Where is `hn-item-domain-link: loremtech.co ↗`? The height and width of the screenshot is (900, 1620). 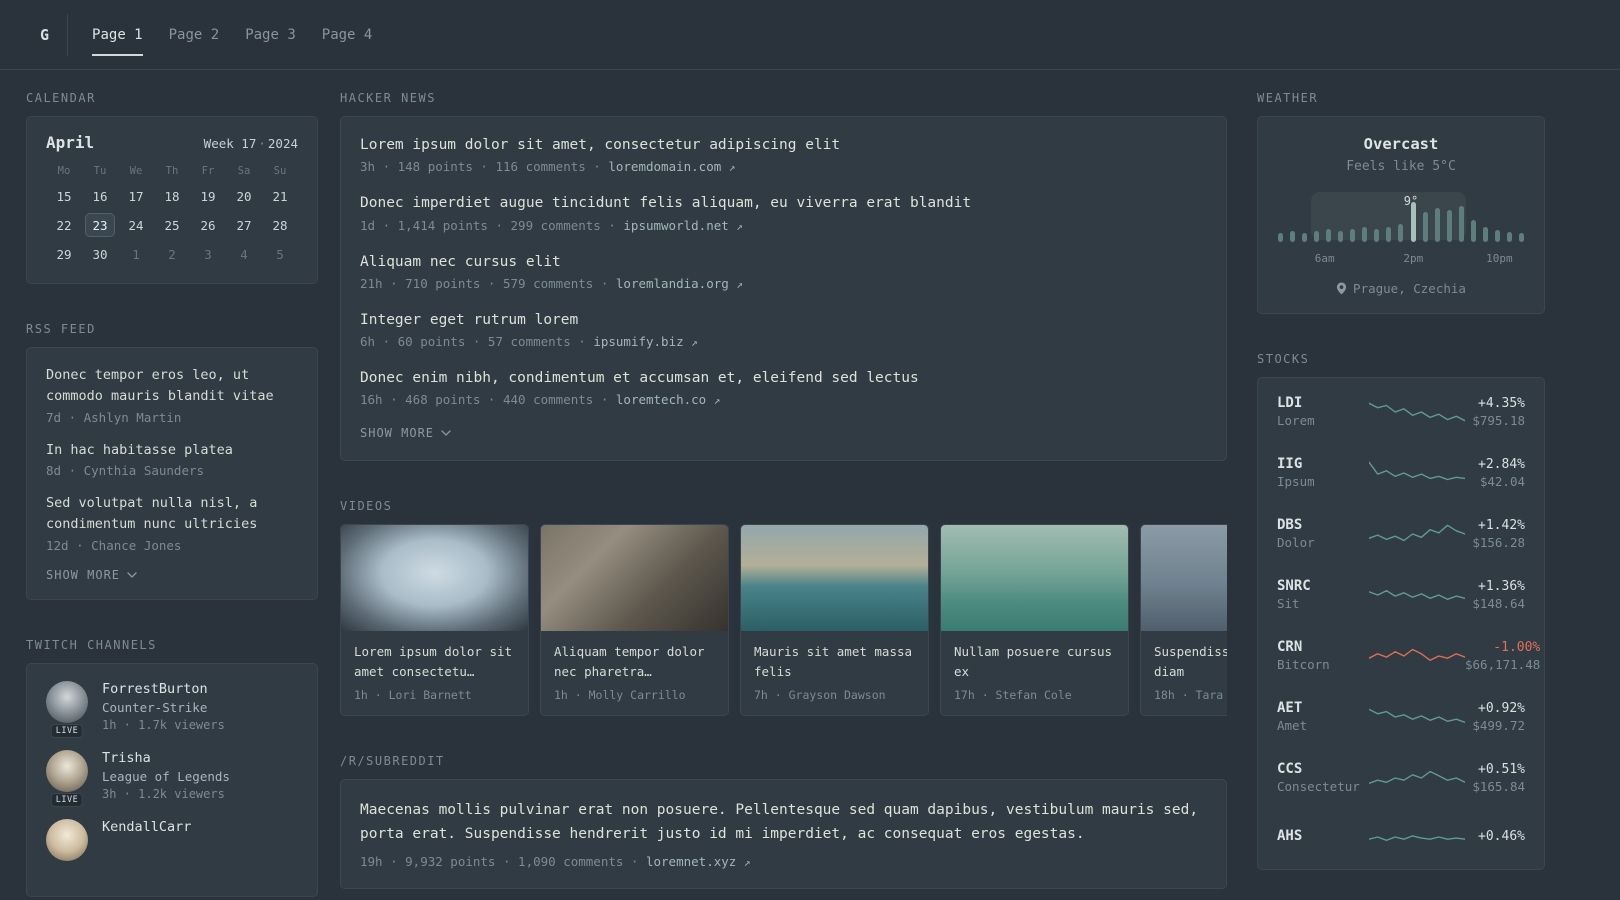
hn-item-domain-link: loremtech.co ↗ is located at coordinates (668, 399).